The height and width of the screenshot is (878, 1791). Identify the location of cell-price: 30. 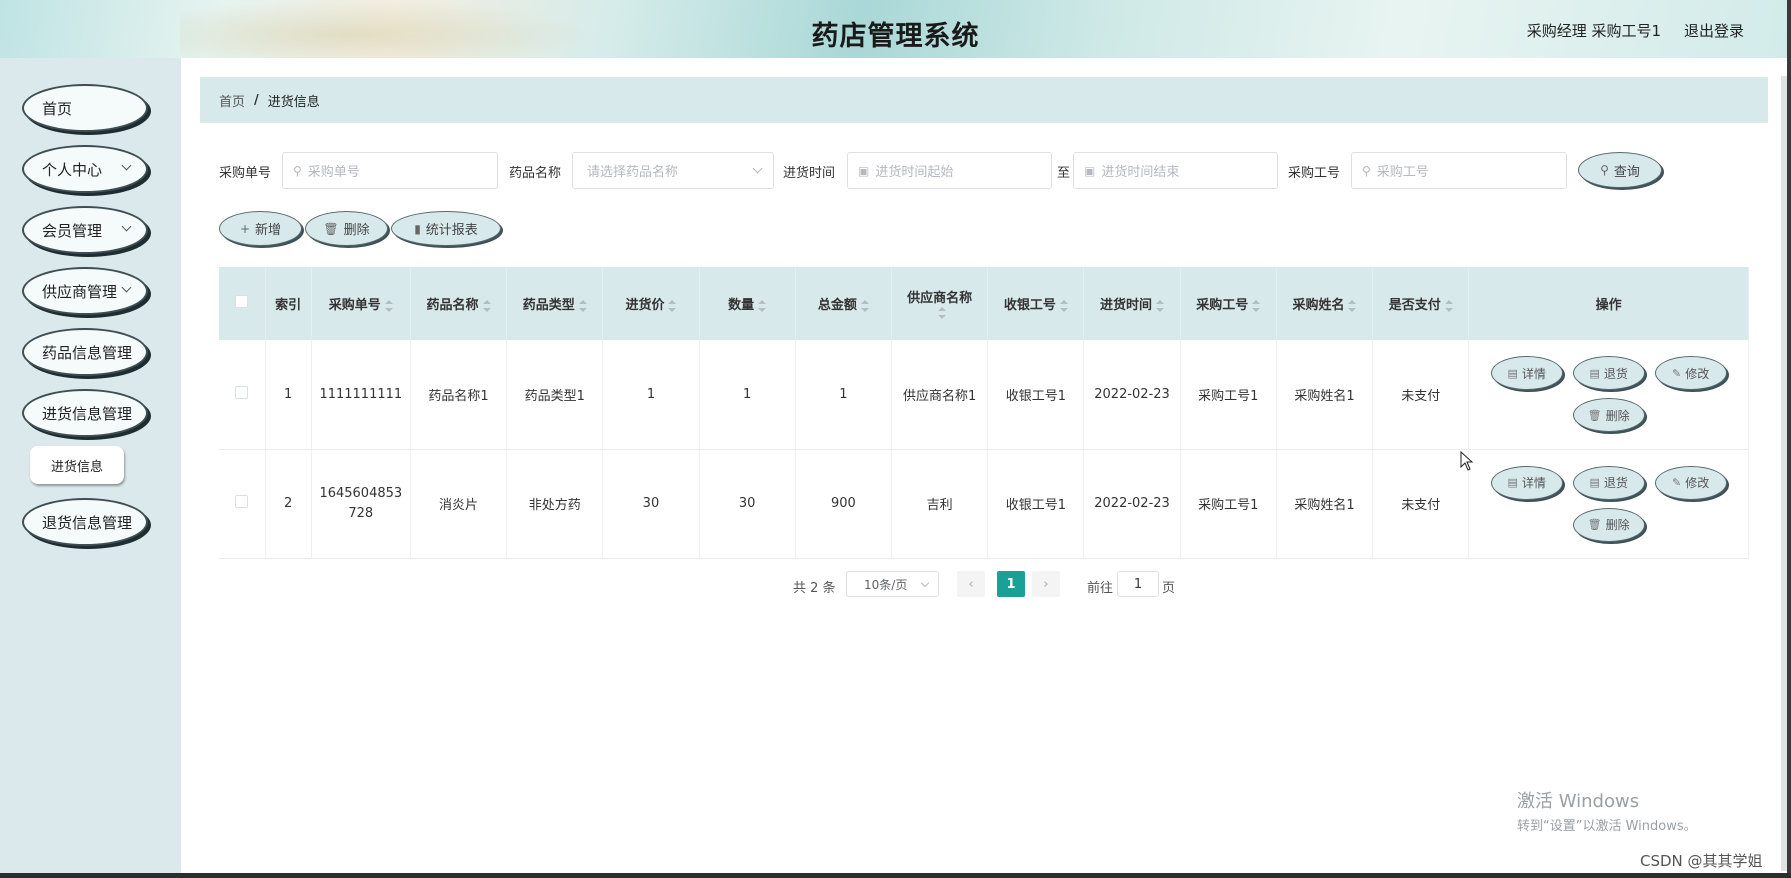
(651, 504).